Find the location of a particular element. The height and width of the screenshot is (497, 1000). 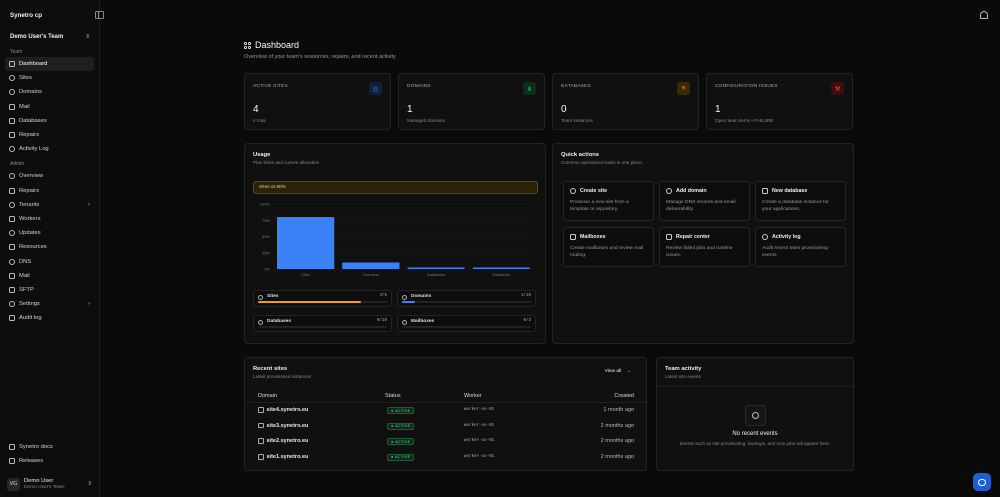

stat-card-domains: DOMAINS ⋔ 1 Managed domains is located at coordinates (471, 101).